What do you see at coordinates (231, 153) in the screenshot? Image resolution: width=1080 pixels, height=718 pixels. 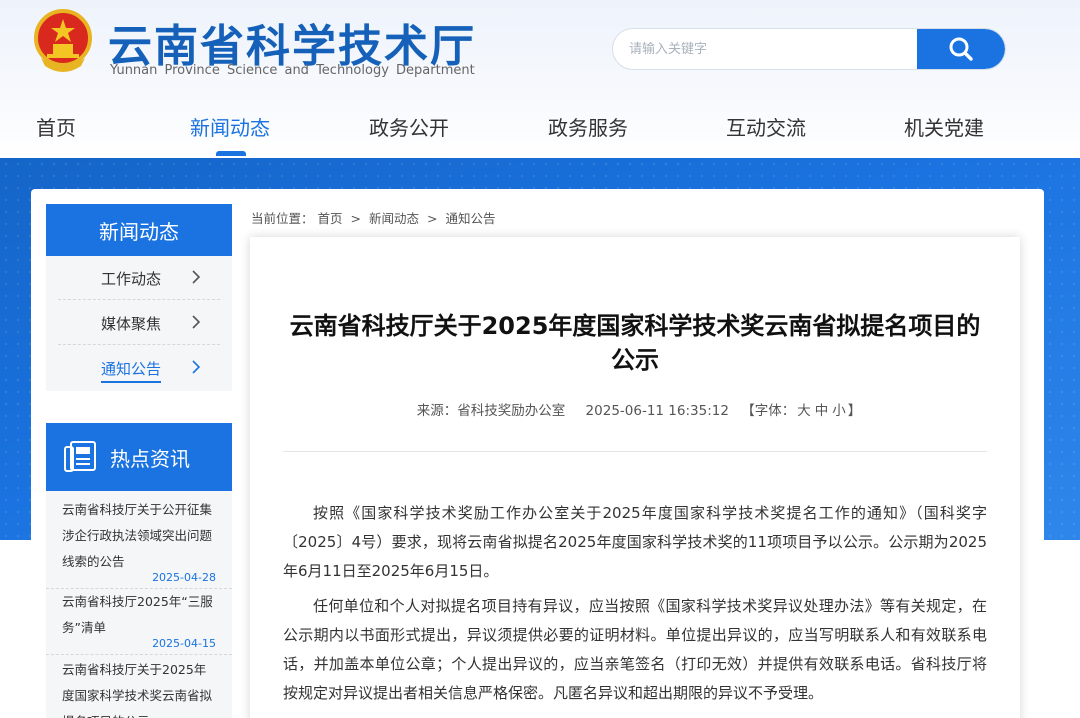 I see `nav-active-indicator` at bounding box center [231, 153].